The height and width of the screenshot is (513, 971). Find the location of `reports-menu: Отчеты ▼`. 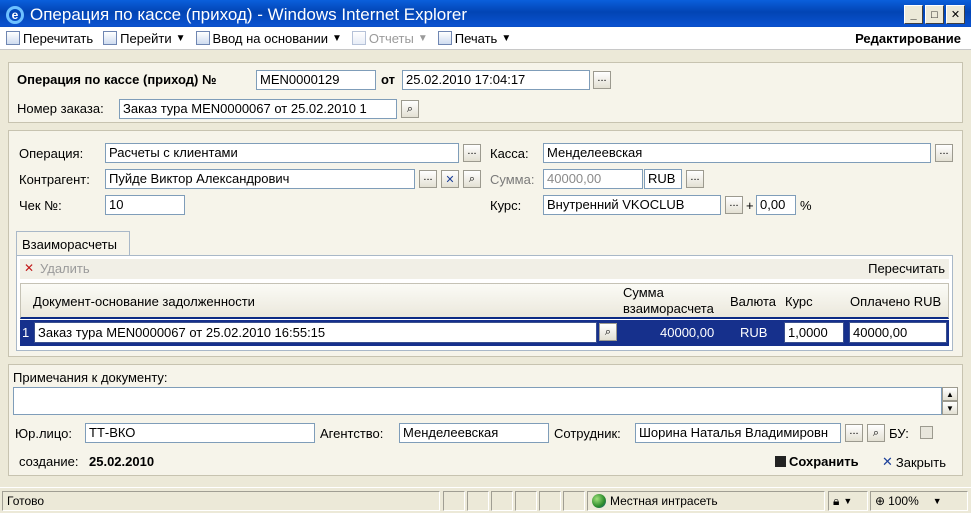

reports-menu: Отчеты ▼ is located at coordinates (389, 38).